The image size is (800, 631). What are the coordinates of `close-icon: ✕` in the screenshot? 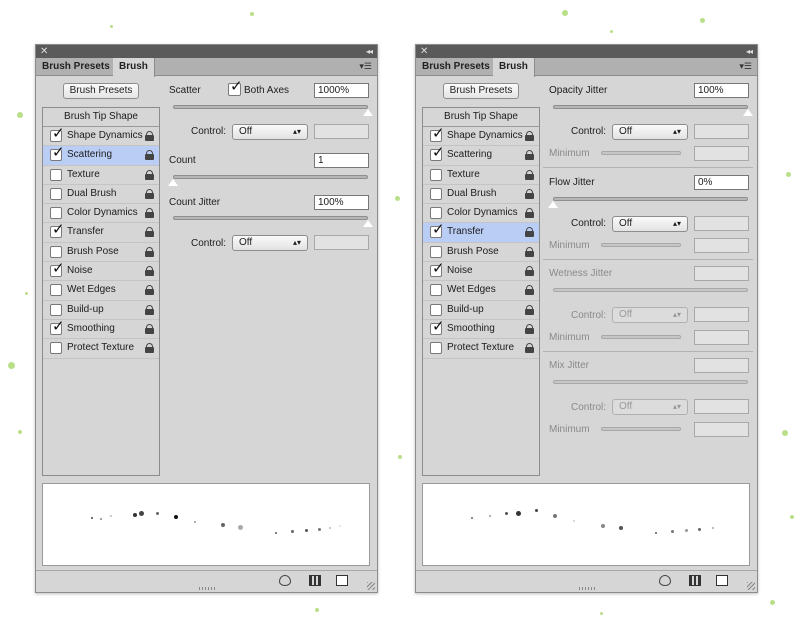 It's located at (424, 51).